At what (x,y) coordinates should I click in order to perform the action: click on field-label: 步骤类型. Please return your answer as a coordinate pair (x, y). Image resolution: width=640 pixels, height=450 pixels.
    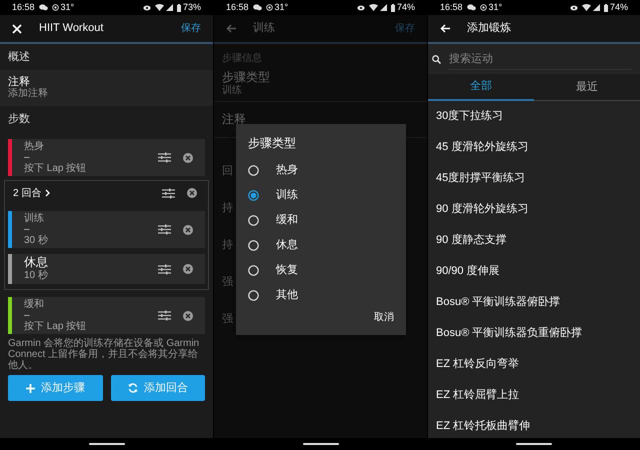
    Looking at the image, I should click on (246, 77).